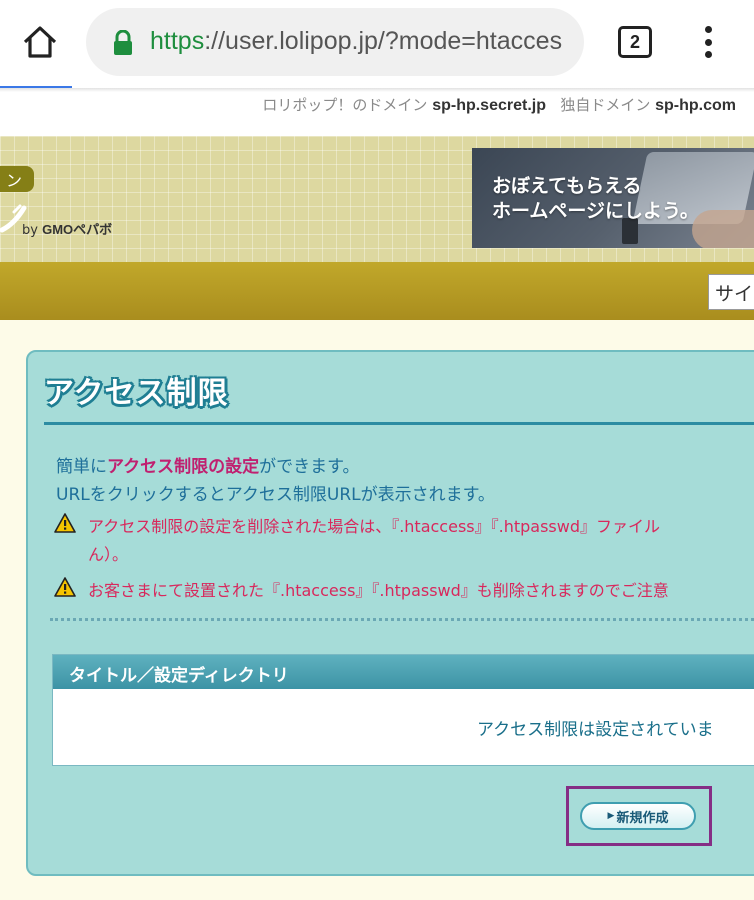  What do you see at coordinates (642, 818) in the screenshot?
I see `create-new-label: 新規作成` at bounding box center [642, 818].